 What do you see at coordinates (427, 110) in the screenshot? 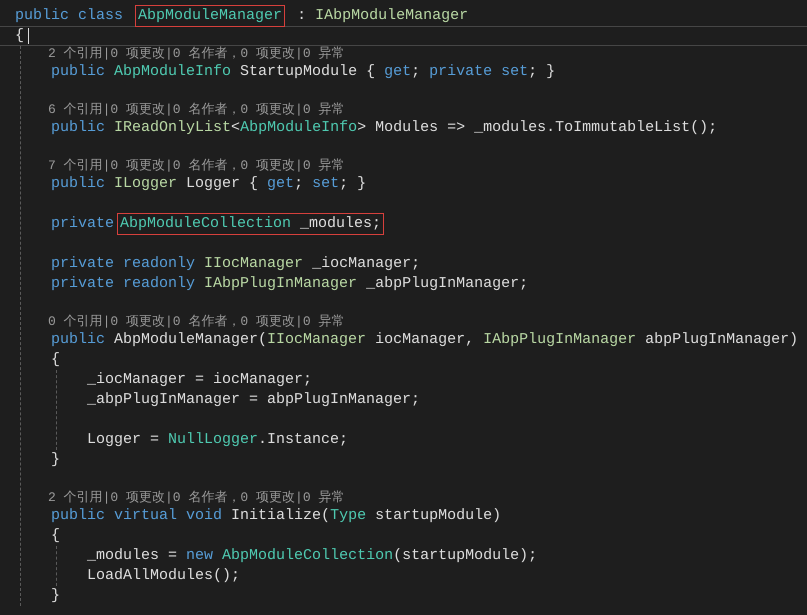
I see `codelens-info: 6 个引用|0 项更改|0 名作者，0 项更改|0 异常` at bounding box center [427, 110].